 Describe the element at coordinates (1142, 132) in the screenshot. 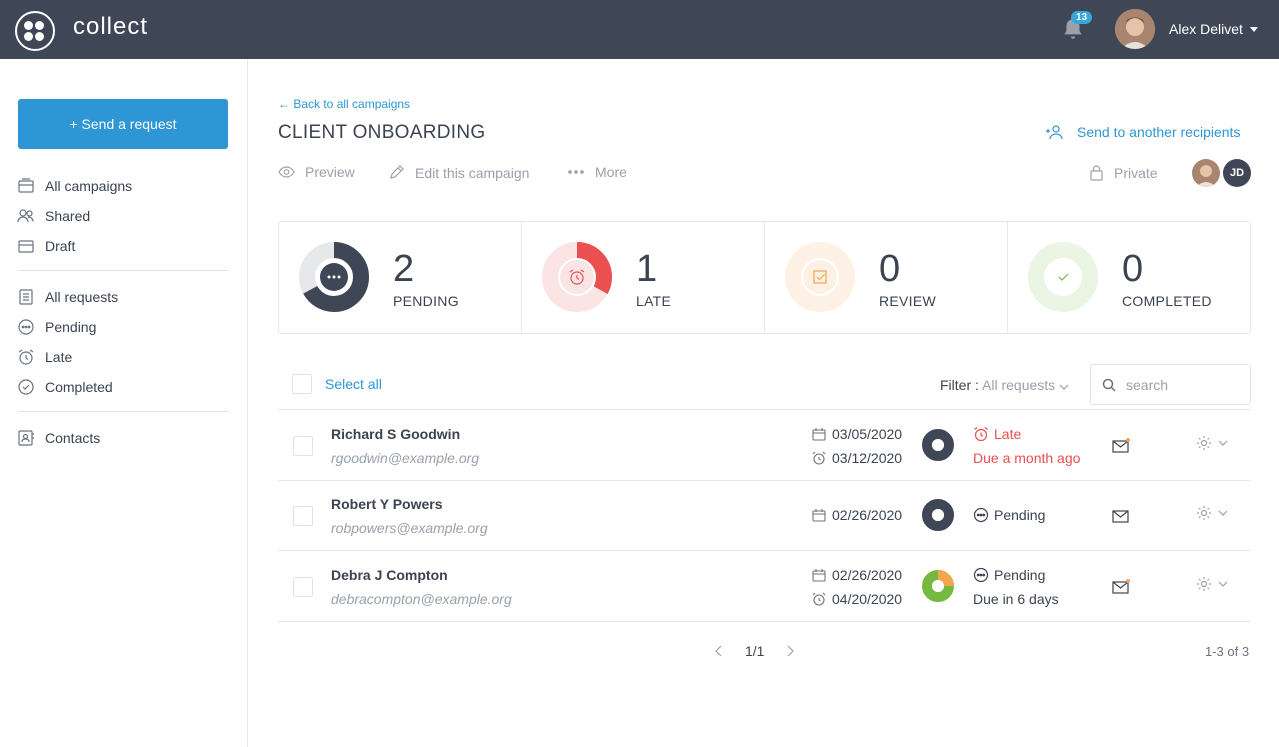

I see `send-to-another-recipients-button: Send to another recipients` at that location.